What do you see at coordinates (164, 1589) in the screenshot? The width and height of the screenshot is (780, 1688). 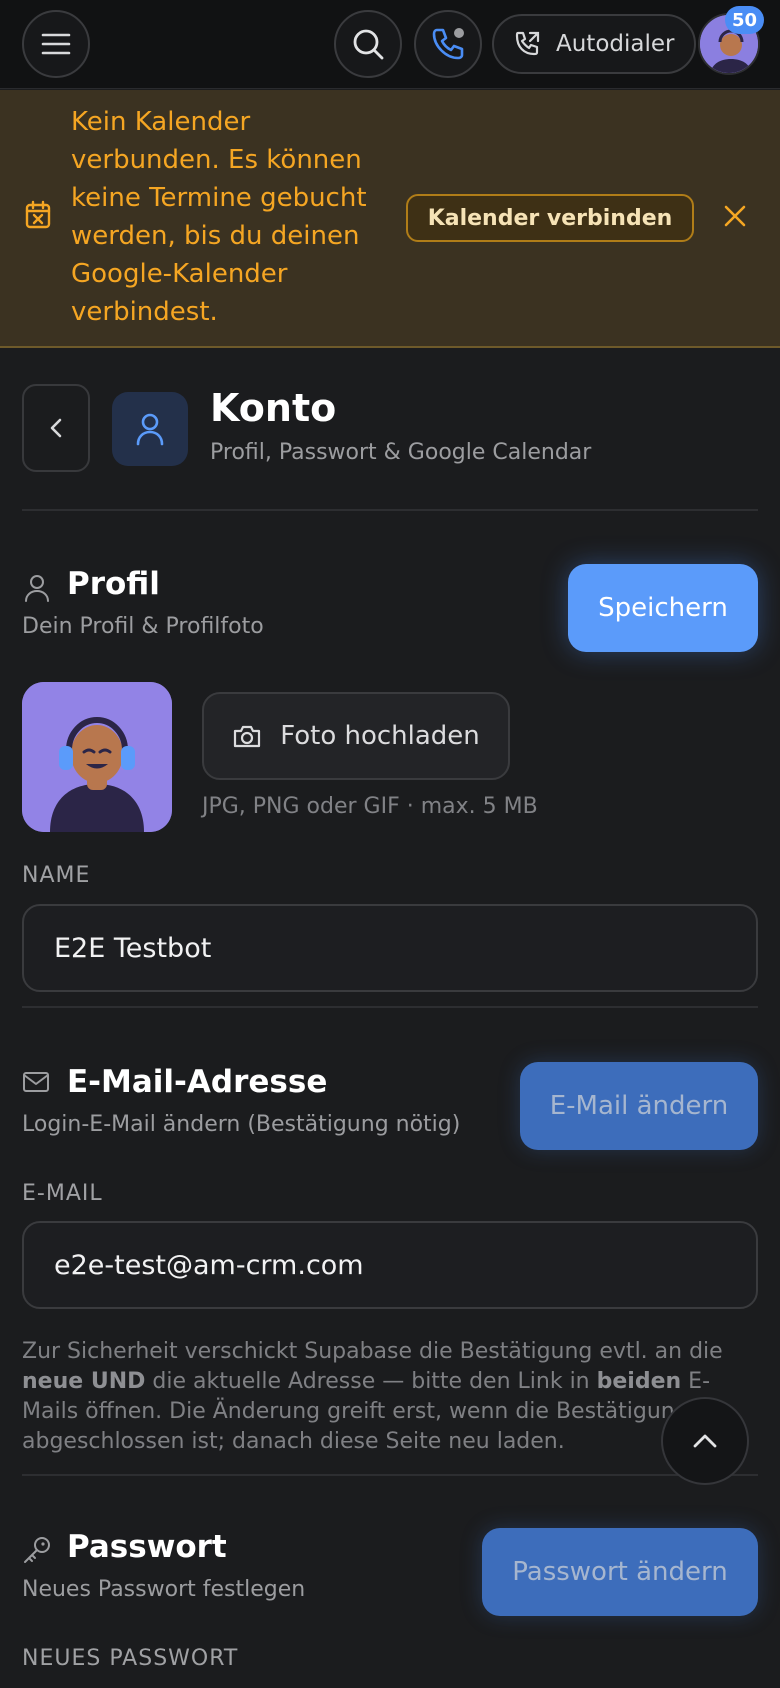 I see `password-section-subtitle: Neues Passwort festlegen` at bounding box center [164, 1589].